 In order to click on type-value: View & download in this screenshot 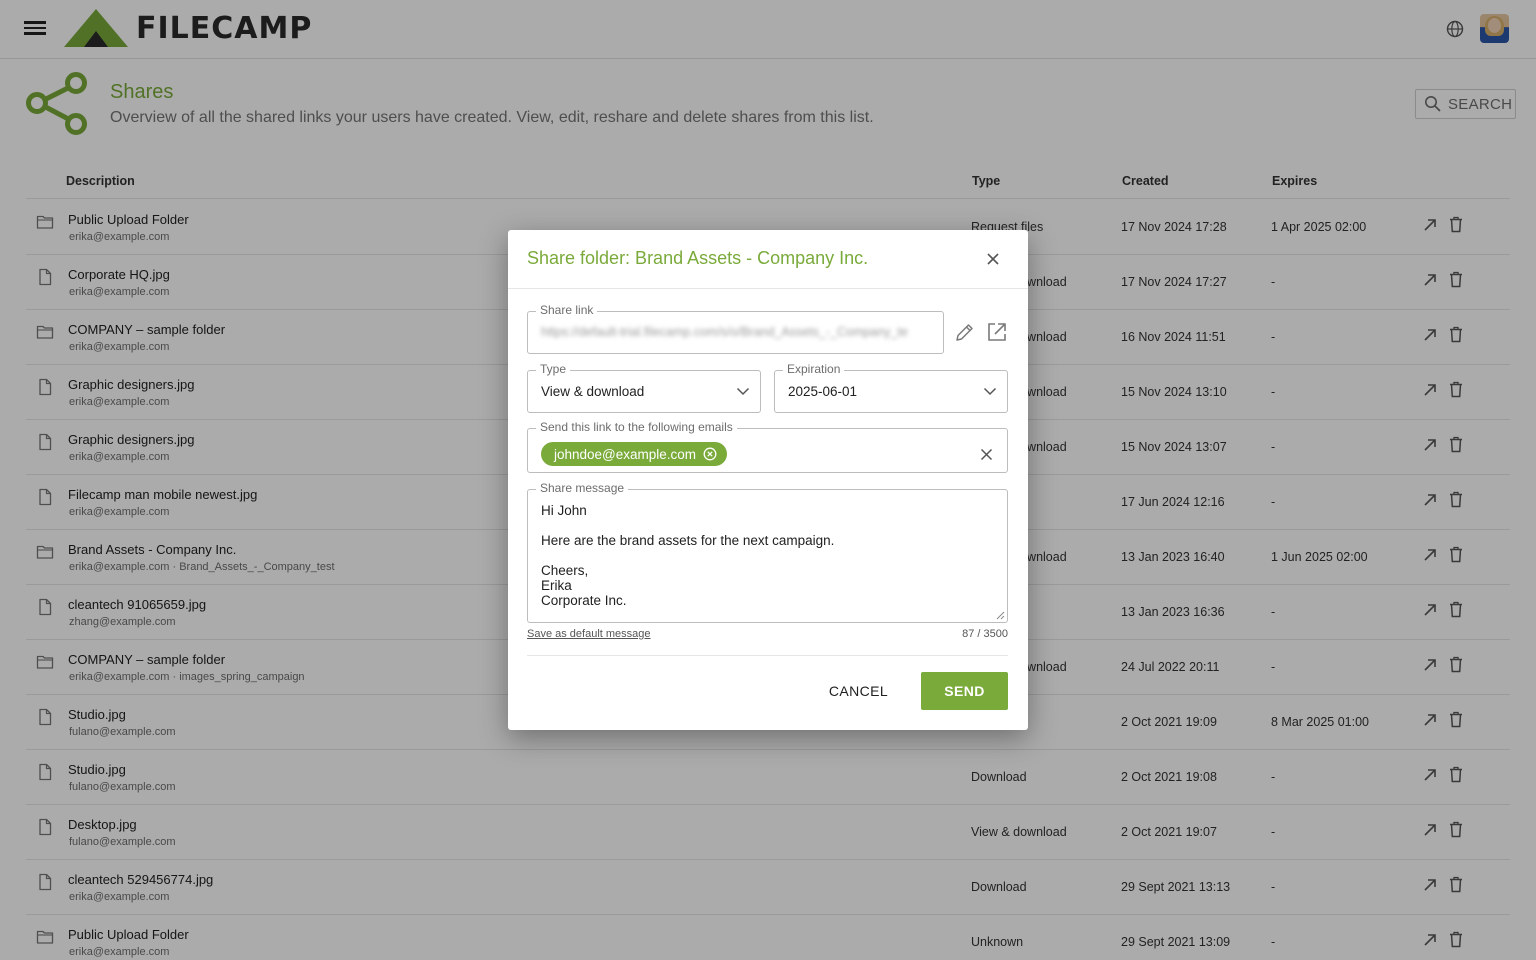, I will do `click(593, 391)`.